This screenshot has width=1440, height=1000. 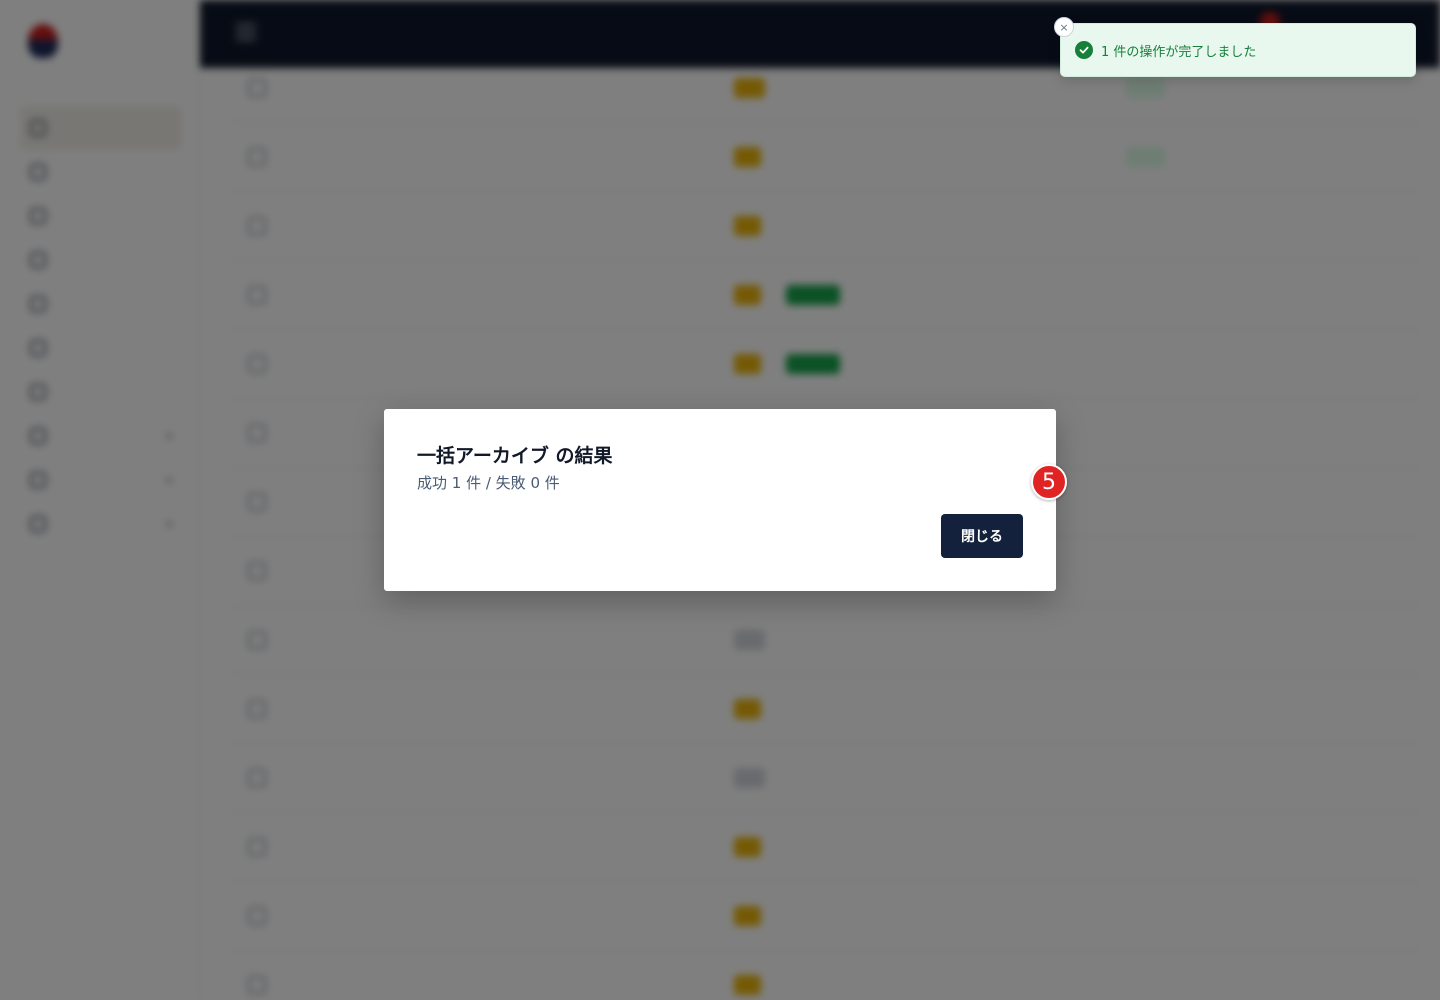 I want to click on check-circle-icon, so click(x=1084, y=50).